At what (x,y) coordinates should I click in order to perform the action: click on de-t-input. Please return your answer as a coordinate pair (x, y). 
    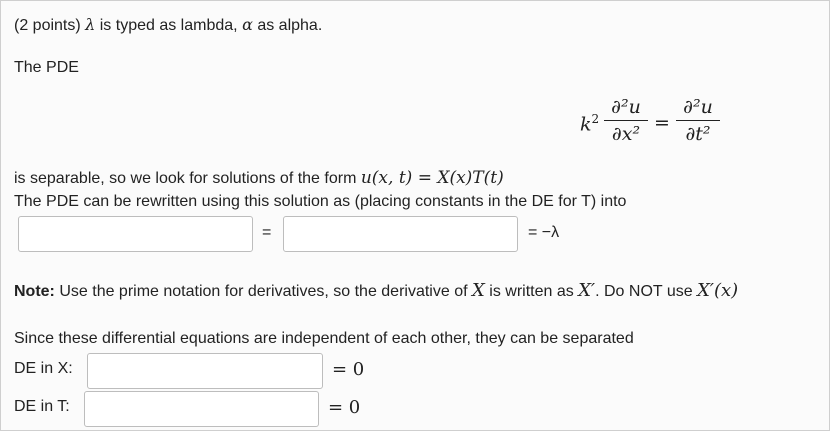
    Looking at the image, I should click on (201, 409).